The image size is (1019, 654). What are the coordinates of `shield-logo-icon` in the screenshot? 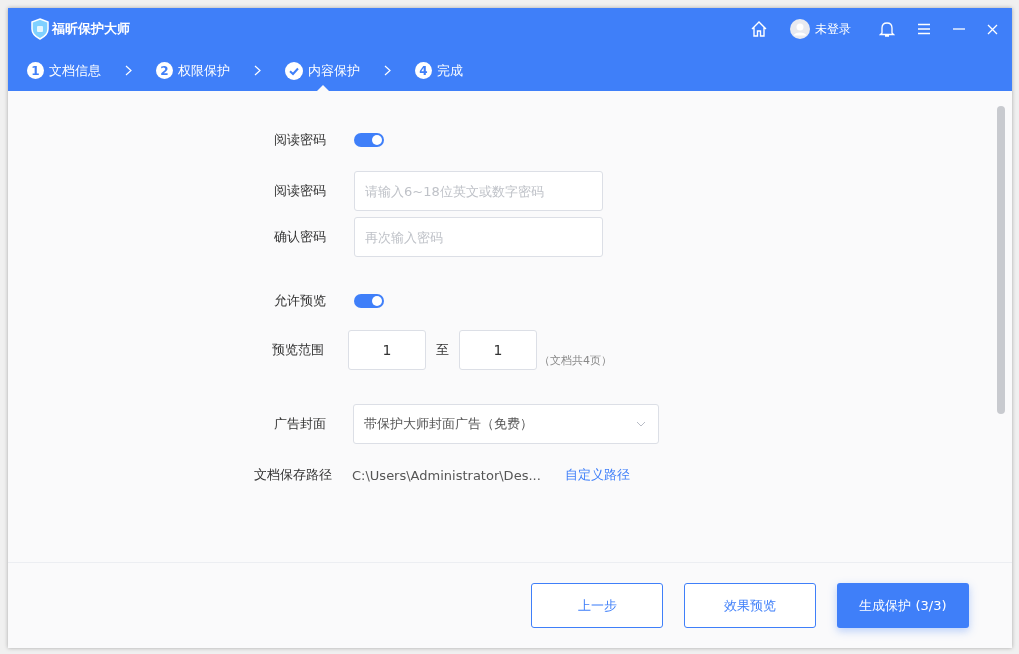 It's located at (40, 29).